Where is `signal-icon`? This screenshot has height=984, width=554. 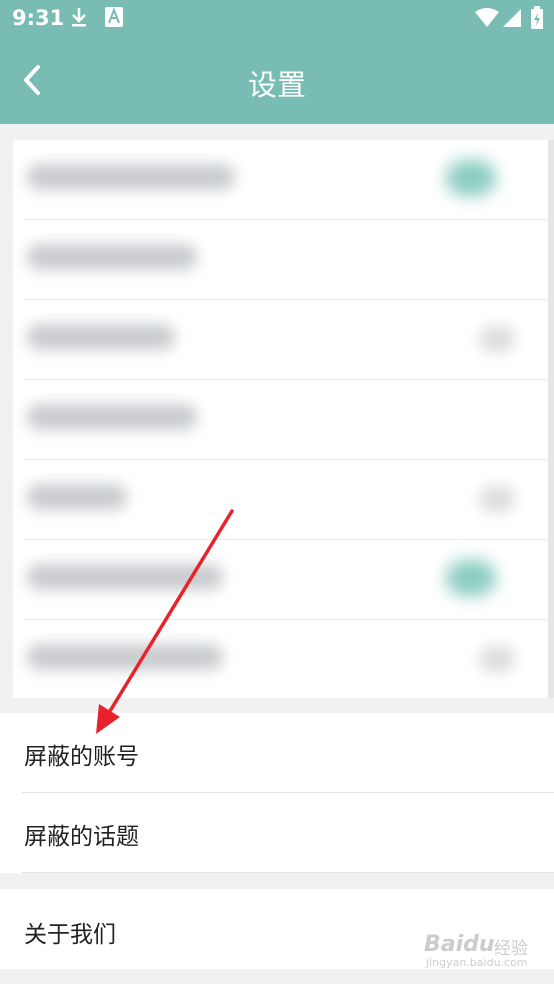 signal-icon is located at coordinates (512, 18).